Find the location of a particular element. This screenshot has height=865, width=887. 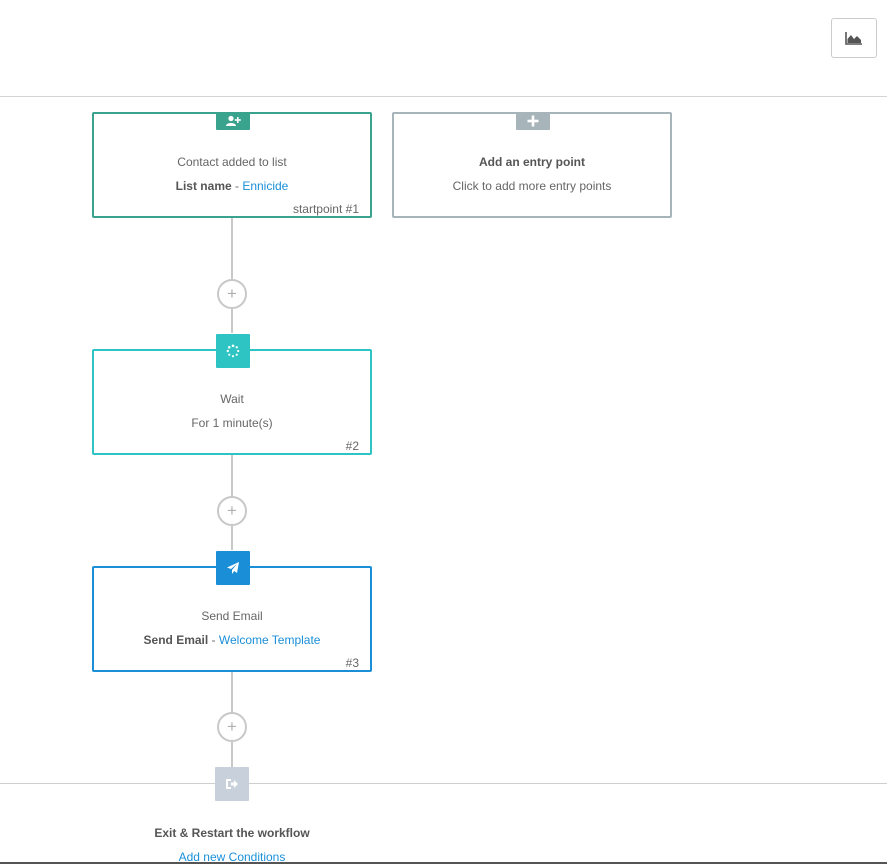

page-bottom-border is located at coordinates (443, 863).